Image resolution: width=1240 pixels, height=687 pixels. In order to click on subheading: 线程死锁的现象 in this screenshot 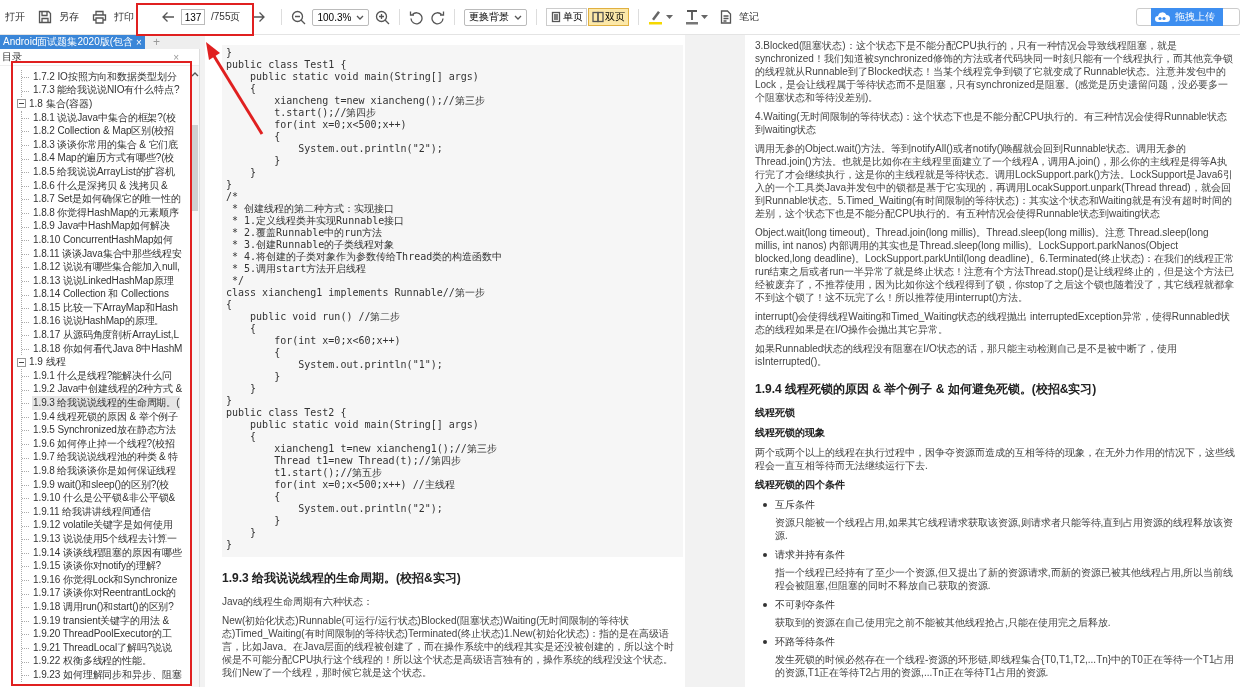, I will do `click(790, 433)`.